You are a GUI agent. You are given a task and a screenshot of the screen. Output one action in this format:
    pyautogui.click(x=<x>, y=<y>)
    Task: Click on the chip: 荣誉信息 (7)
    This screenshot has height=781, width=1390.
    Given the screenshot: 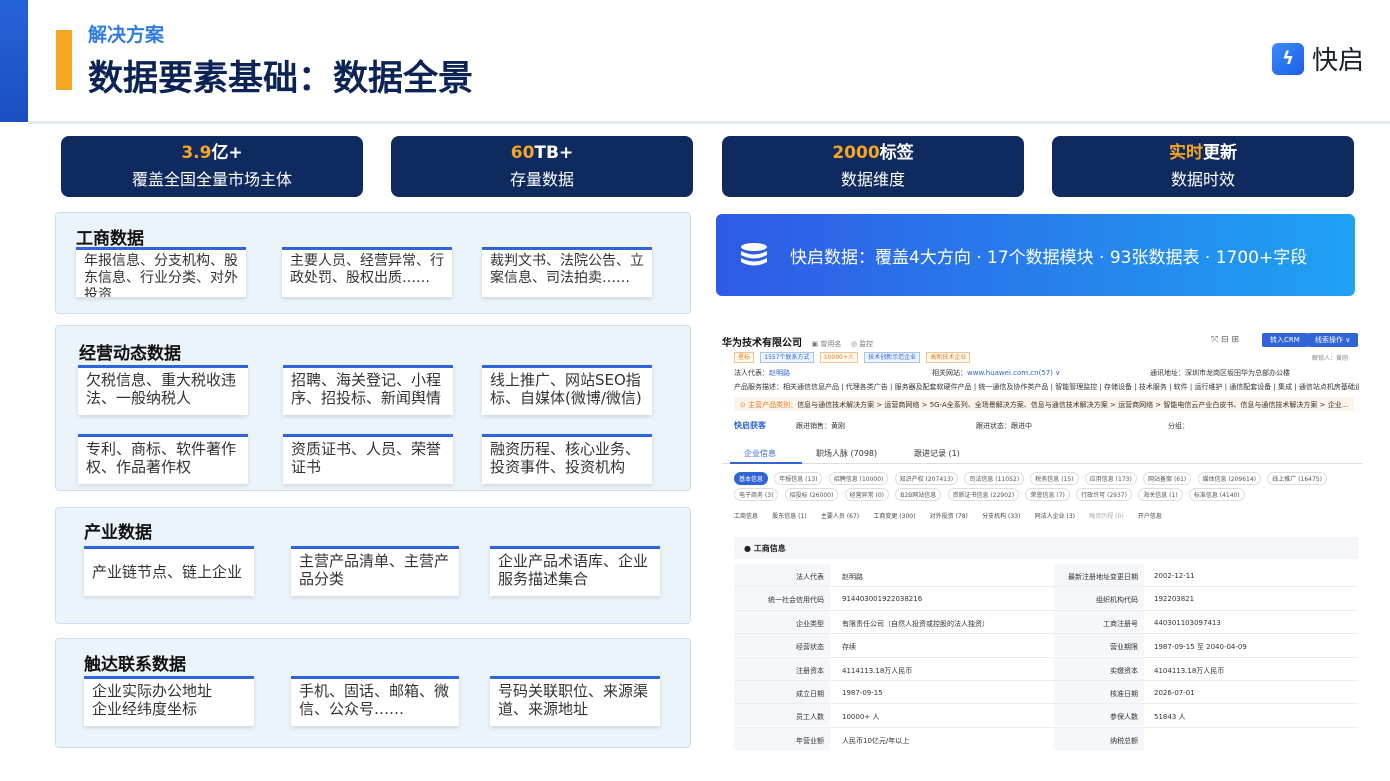 What is the action you would take?
    pyautogui.click(x=1047, y=494)
    